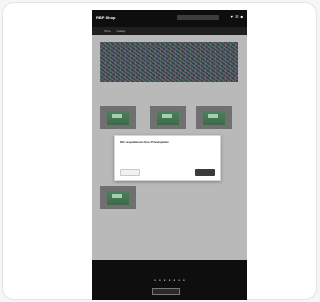 Image resolution: width=320 pixels, height=302 pixels. I want to click on decline-button, so click(130, 172).